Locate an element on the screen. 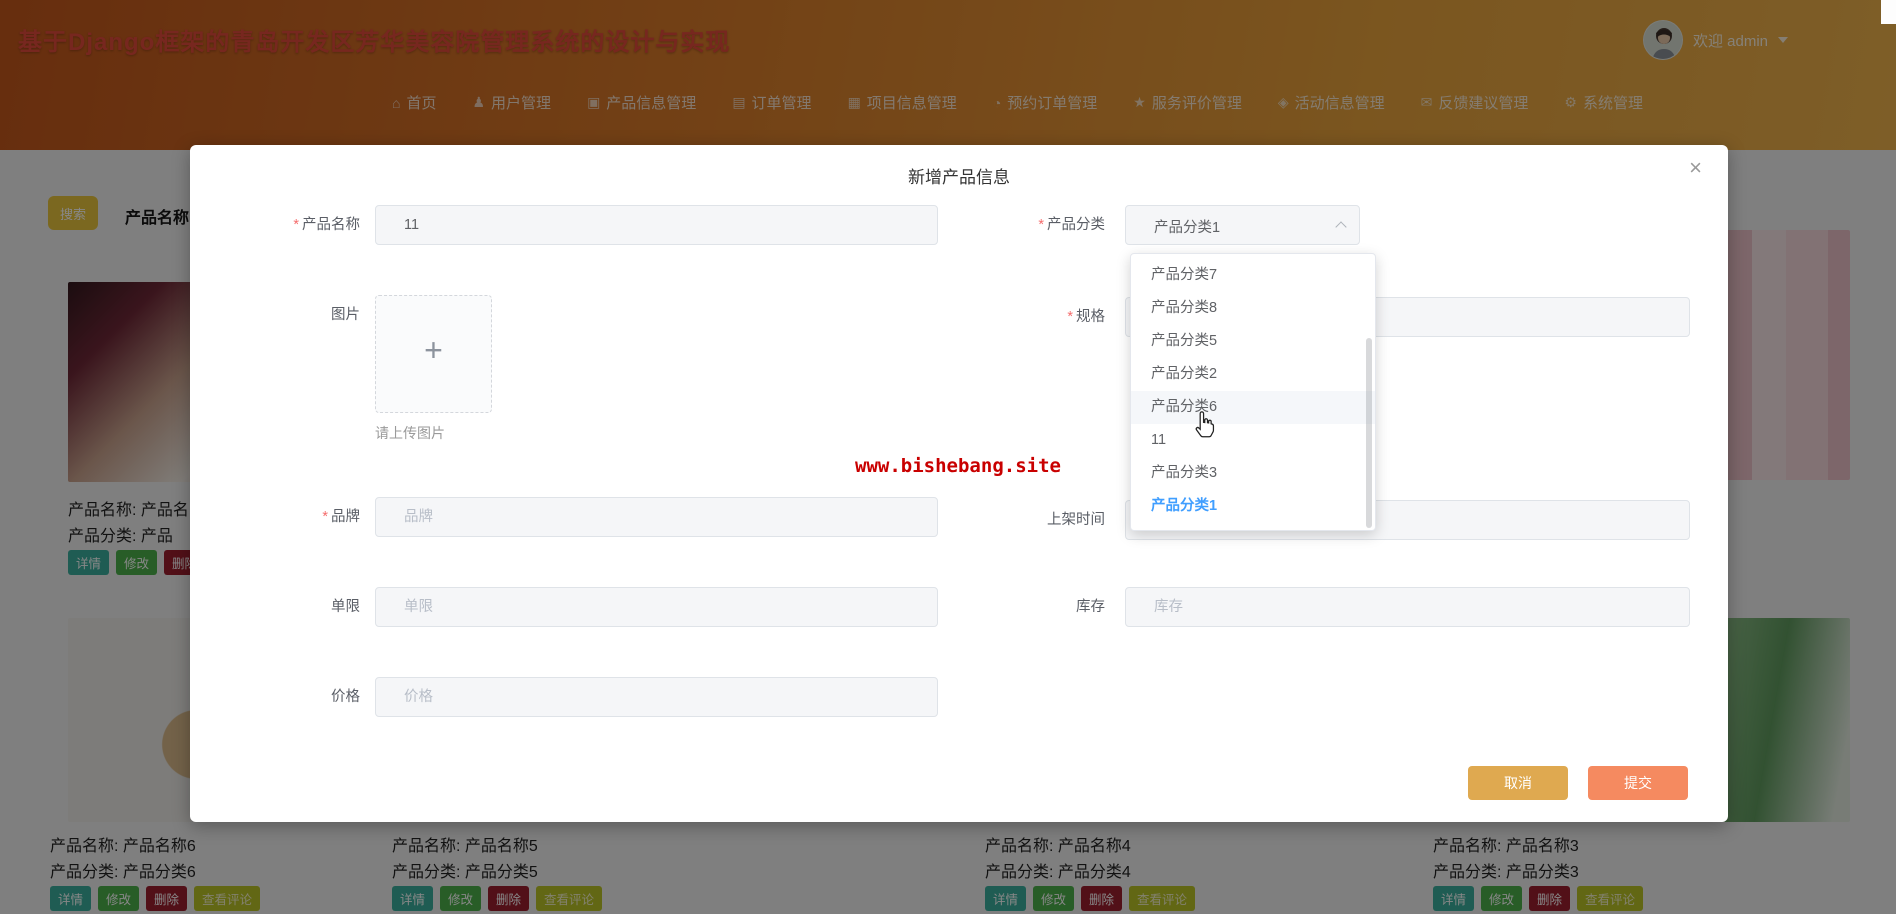 This screenshot has height=914, width=1896. close-icon: × is located at coordinates (1695, 168).